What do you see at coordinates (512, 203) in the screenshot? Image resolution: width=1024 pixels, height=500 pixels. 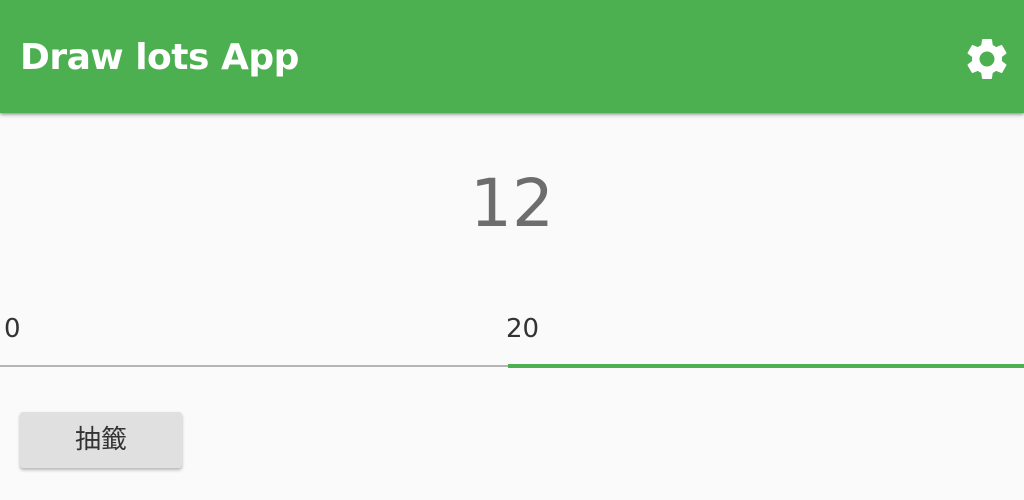 I see `draw-result: 12` at bounding box center [512, 203].